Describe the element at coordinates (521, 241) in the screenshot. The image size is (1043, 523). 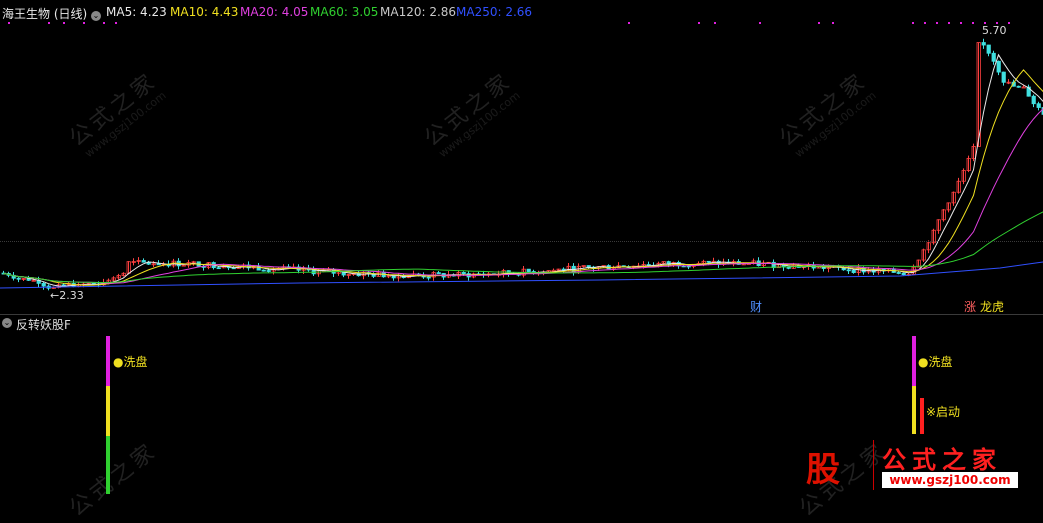
I see `grid-line` at that location.